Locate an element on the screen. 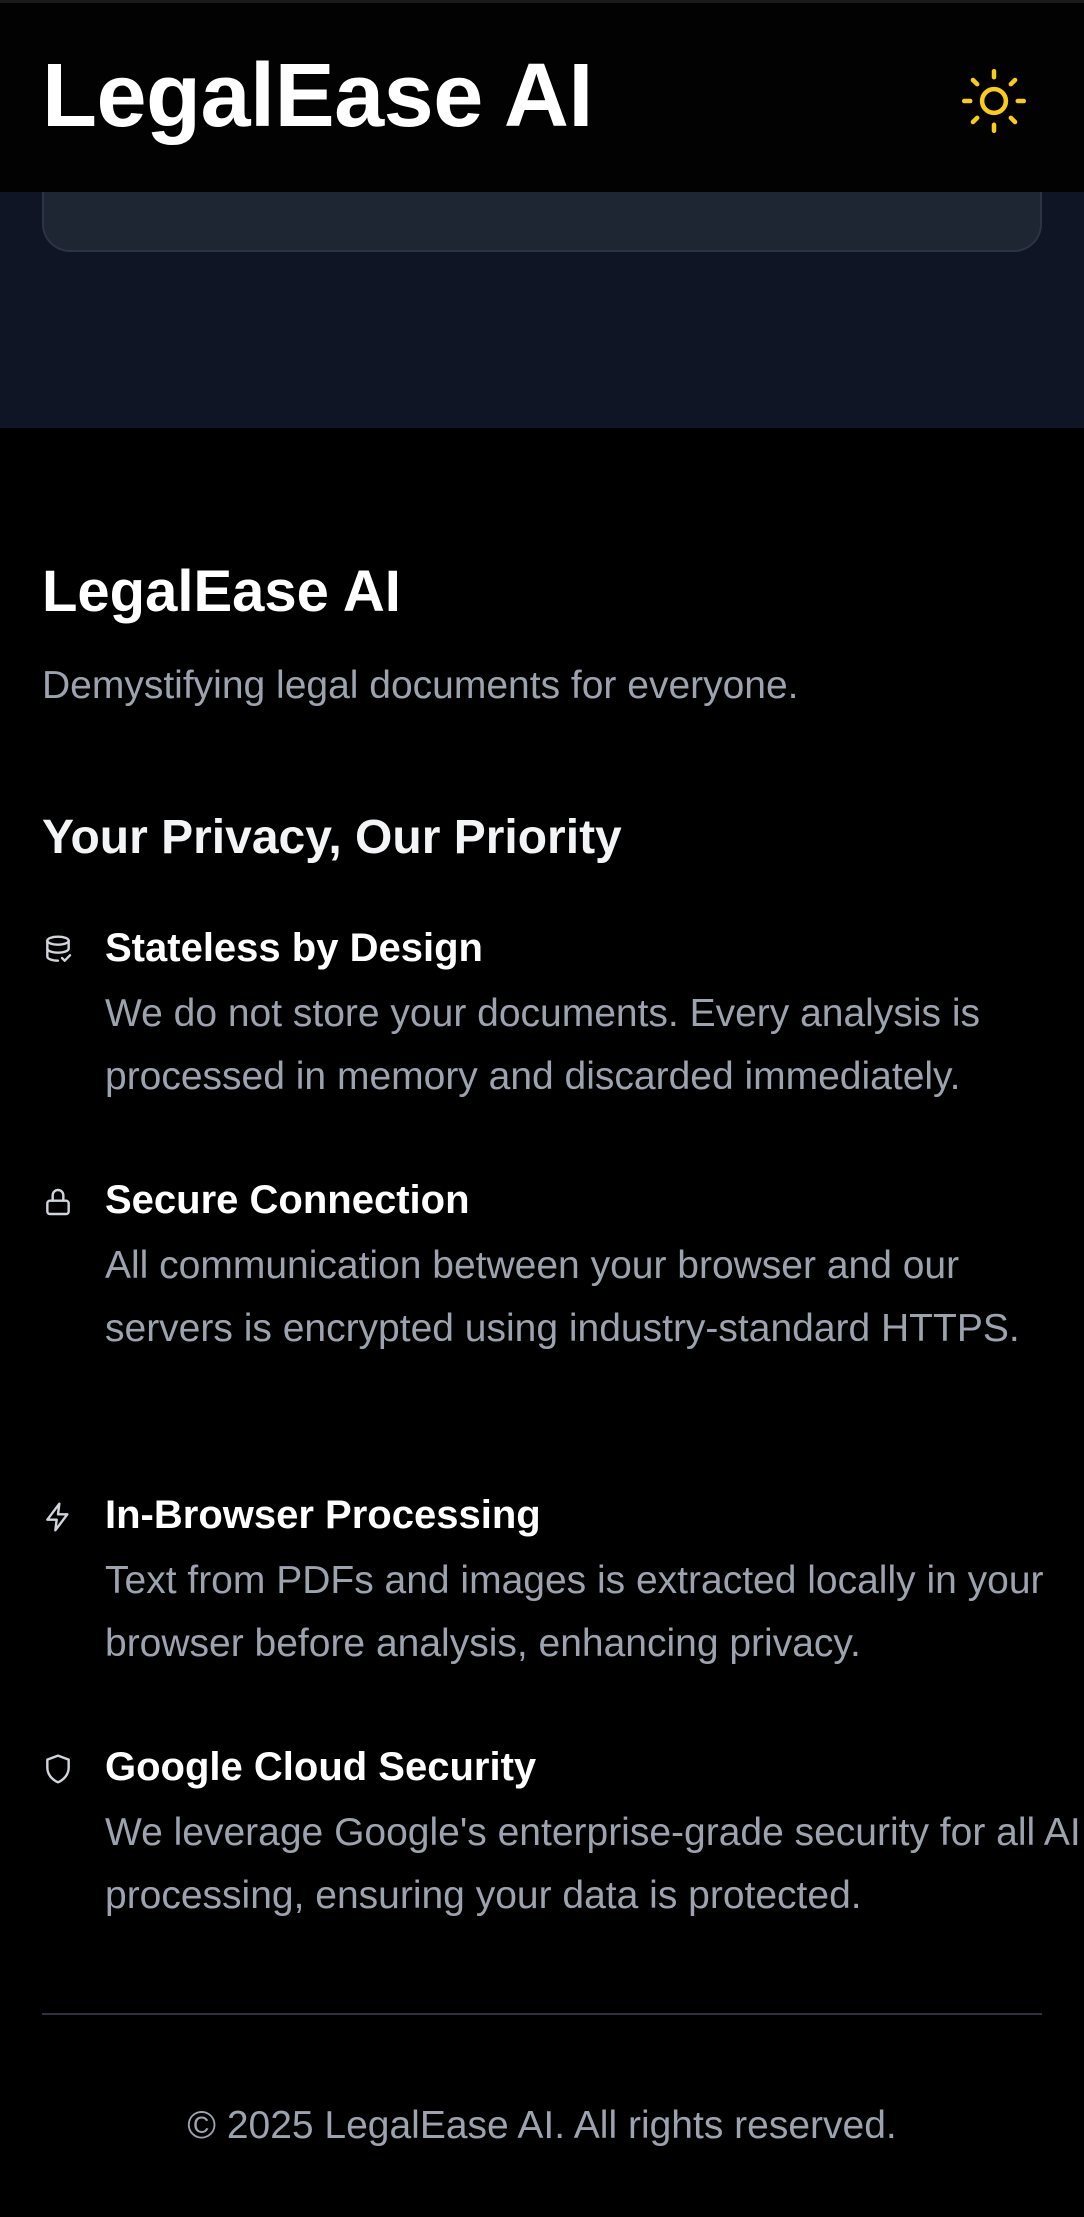 Image resolution: width=1084 pixels, height=2217 pixels. sun-icon is located at coordinates (994, 101).